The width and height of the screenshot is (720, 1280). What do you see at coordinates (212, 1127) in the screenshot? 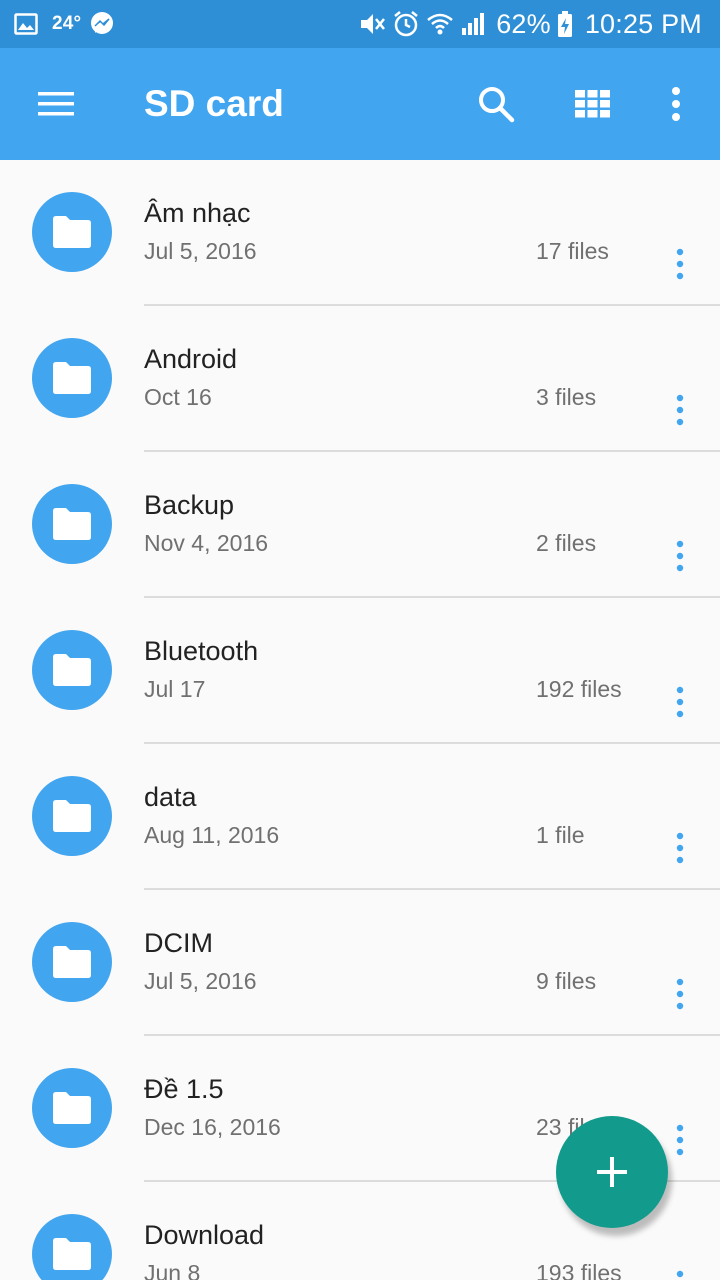
I see `folder-date: Dec 16, 2016` at bounding box center [212, 1127].